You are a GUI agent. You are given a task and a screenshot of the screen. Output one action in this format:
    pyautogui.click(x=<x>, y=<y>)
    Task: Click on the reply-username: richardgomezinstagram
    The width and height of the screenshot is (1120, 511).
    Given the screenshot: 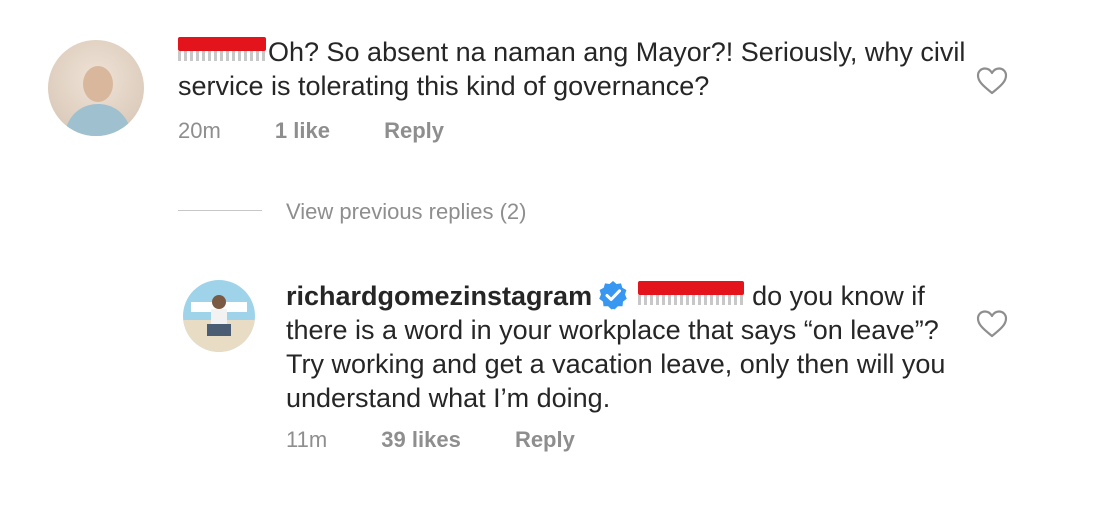 What is the action you would take?
    pyautogui.click(x=439, y=296)
    